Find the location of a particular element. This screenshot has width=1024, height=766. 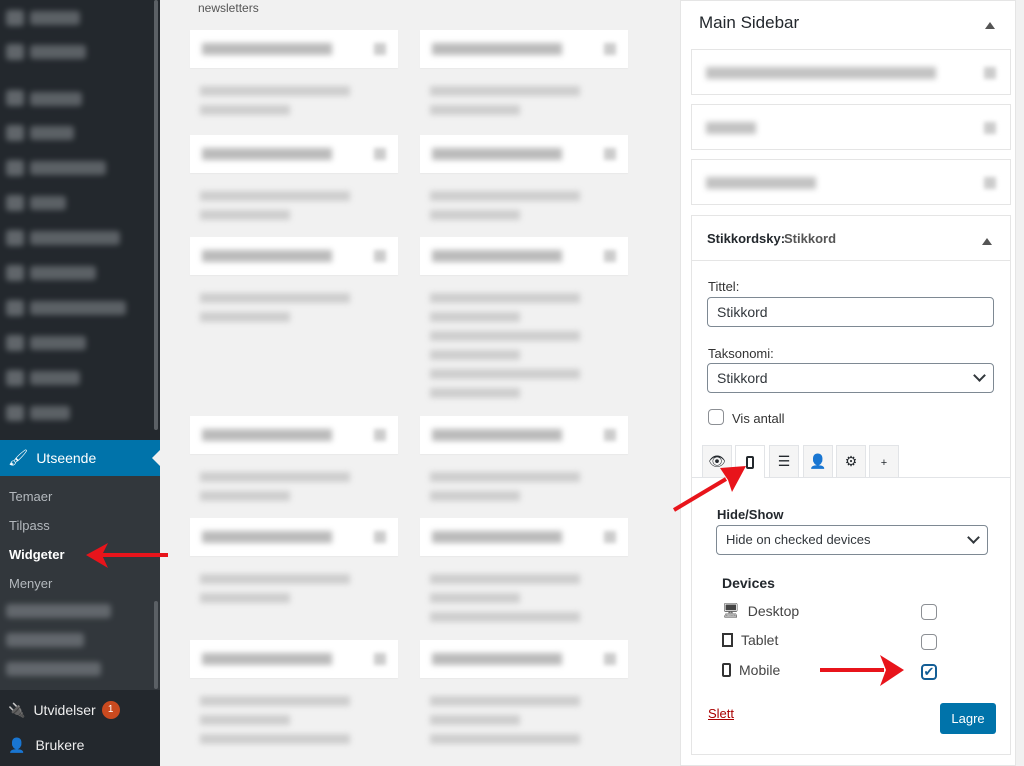

device-row-tablet: Tablet is located at coordinates (750, 640).